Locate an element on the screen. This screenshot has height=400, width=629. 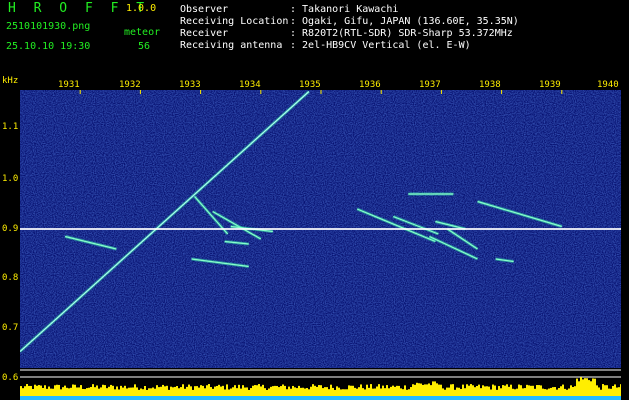
time-tick-1938: 1938 is located at coordinates (490, 85).